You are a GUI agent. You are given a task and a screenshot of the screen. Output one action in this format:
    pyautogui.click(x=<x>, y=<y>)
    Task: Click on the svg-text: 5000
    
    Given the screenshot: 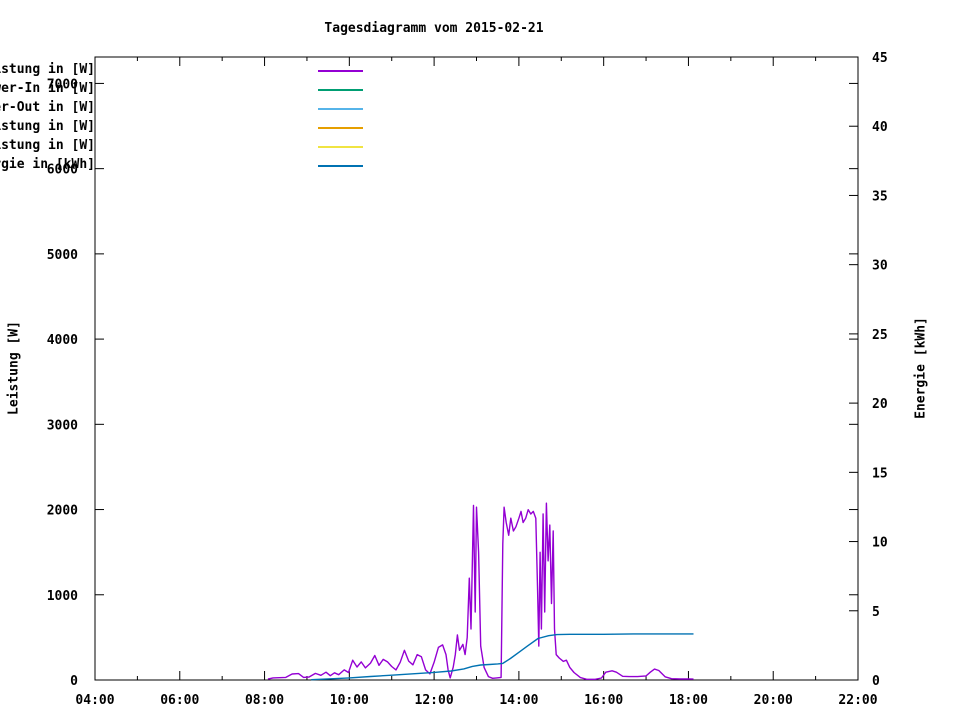 What is the action you would take?
    pyautogui.click(x=62, y=255)
    